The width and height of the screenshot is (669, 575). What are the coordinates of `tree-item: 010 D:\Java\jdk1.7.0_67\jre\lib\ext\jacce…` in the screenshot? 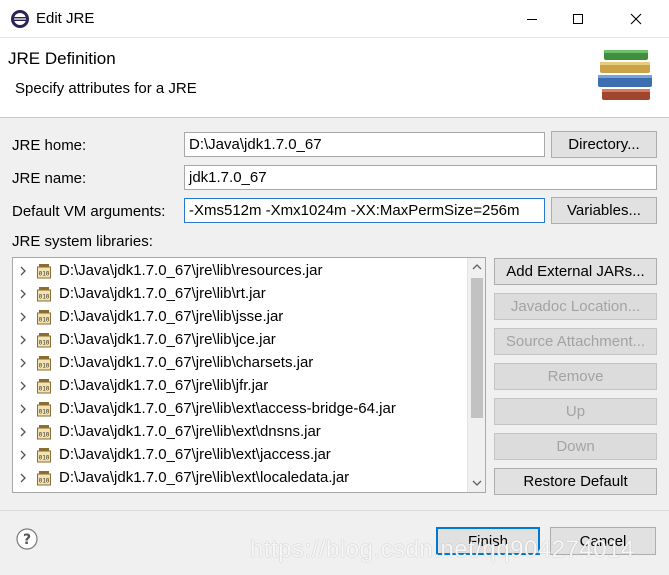 It's located at (240, 454).